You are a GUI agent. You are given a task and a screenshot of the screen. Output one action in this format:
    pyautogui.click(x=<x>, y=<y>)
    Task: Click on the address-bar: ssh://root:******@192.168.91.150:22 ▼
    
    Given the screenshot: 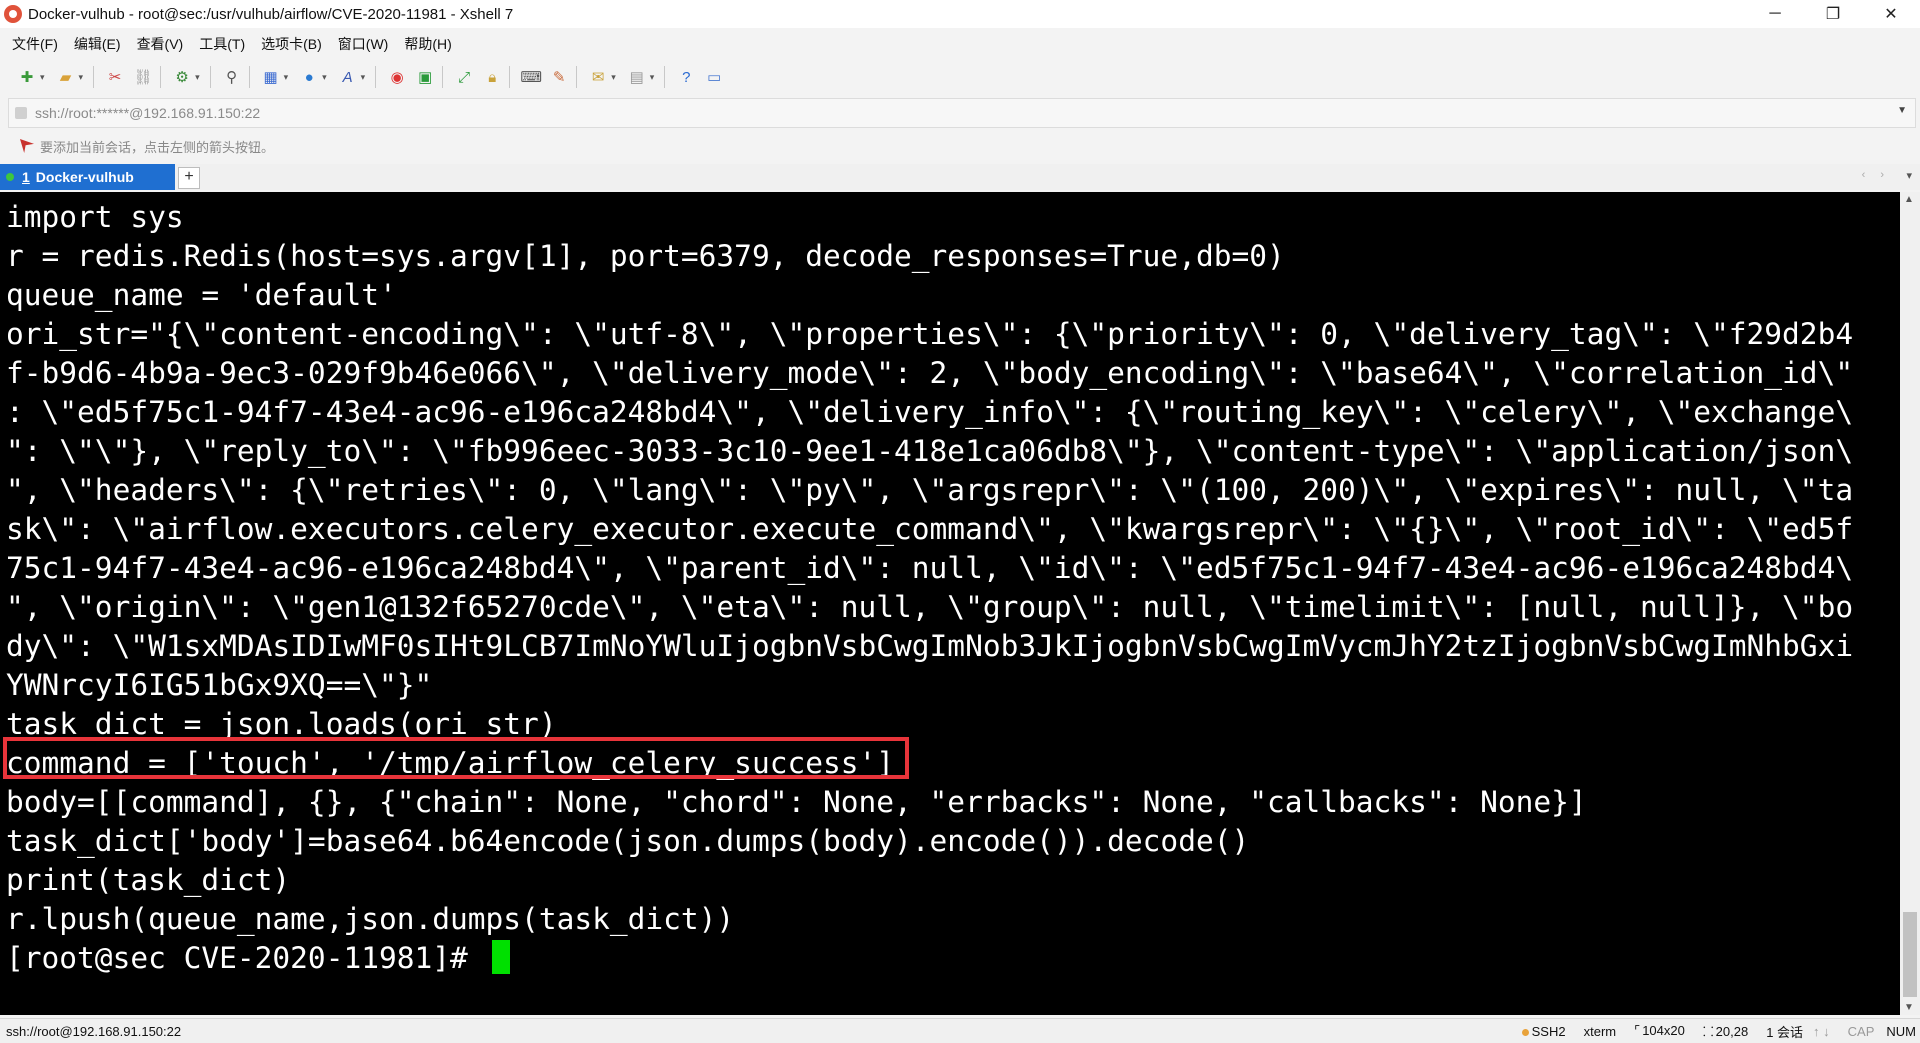 What is the action you would take?
    pyautogui.click(x=962, y=113)
    